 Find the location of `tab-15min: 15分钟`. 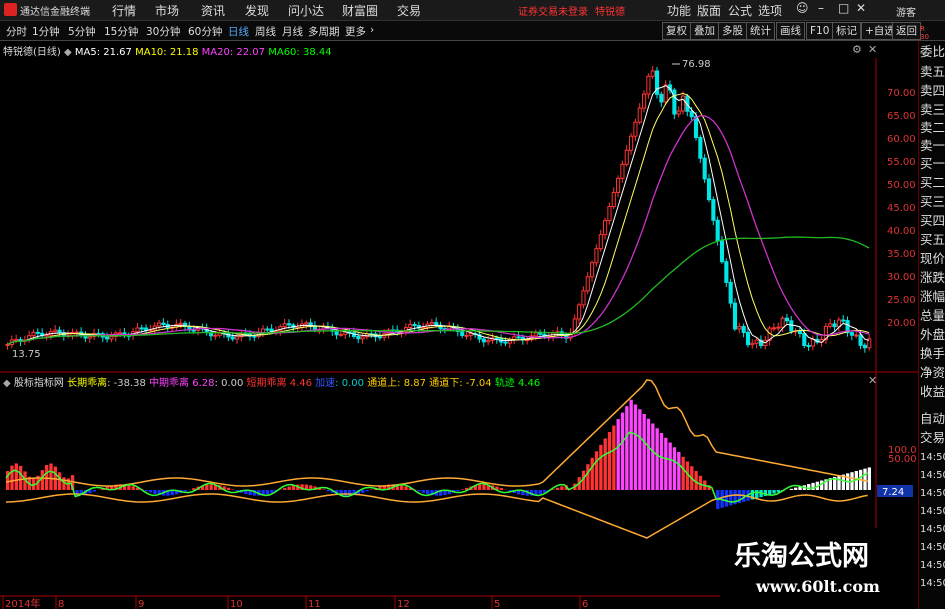

tab-15min: 15分钟 is located at coordinates (121, 31).